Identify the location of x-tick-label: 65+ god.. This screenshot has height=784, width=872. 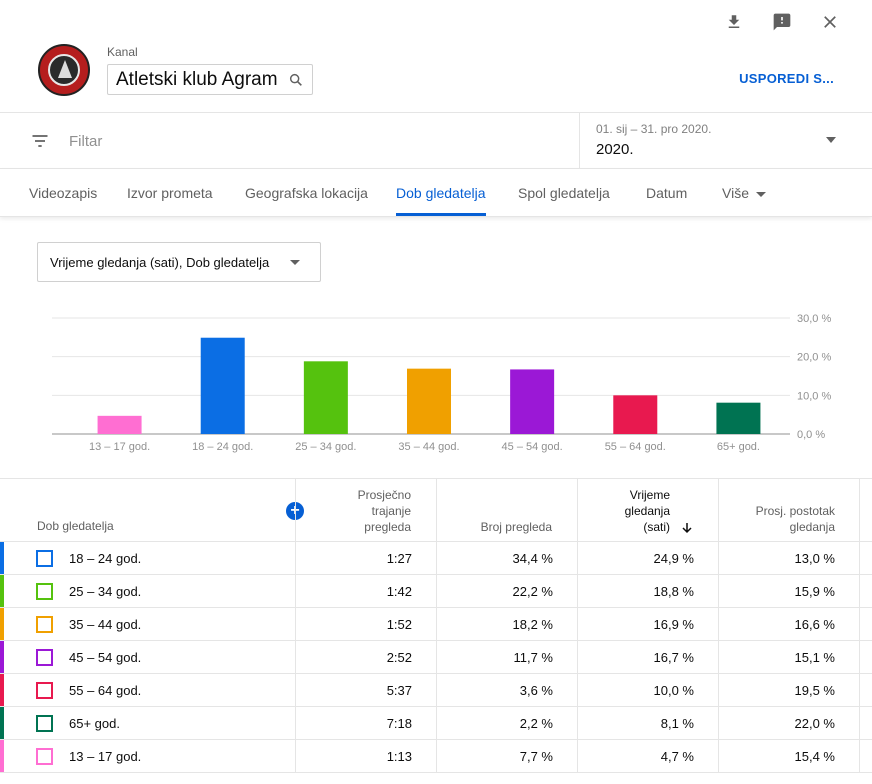
(738, 447).